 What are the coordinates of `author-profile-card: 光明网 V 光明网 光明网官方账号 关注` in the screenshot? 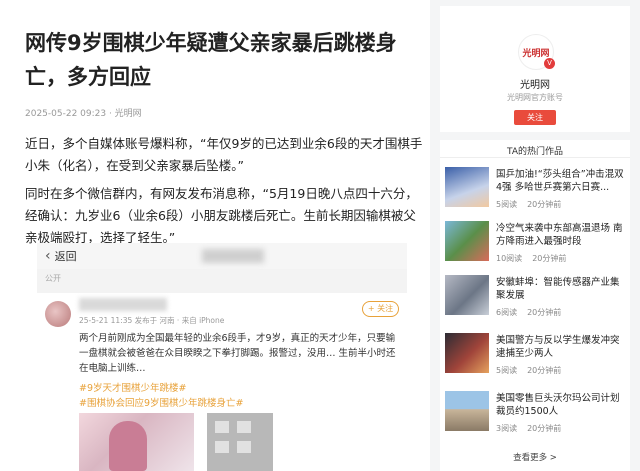 It's located at (535, 69).